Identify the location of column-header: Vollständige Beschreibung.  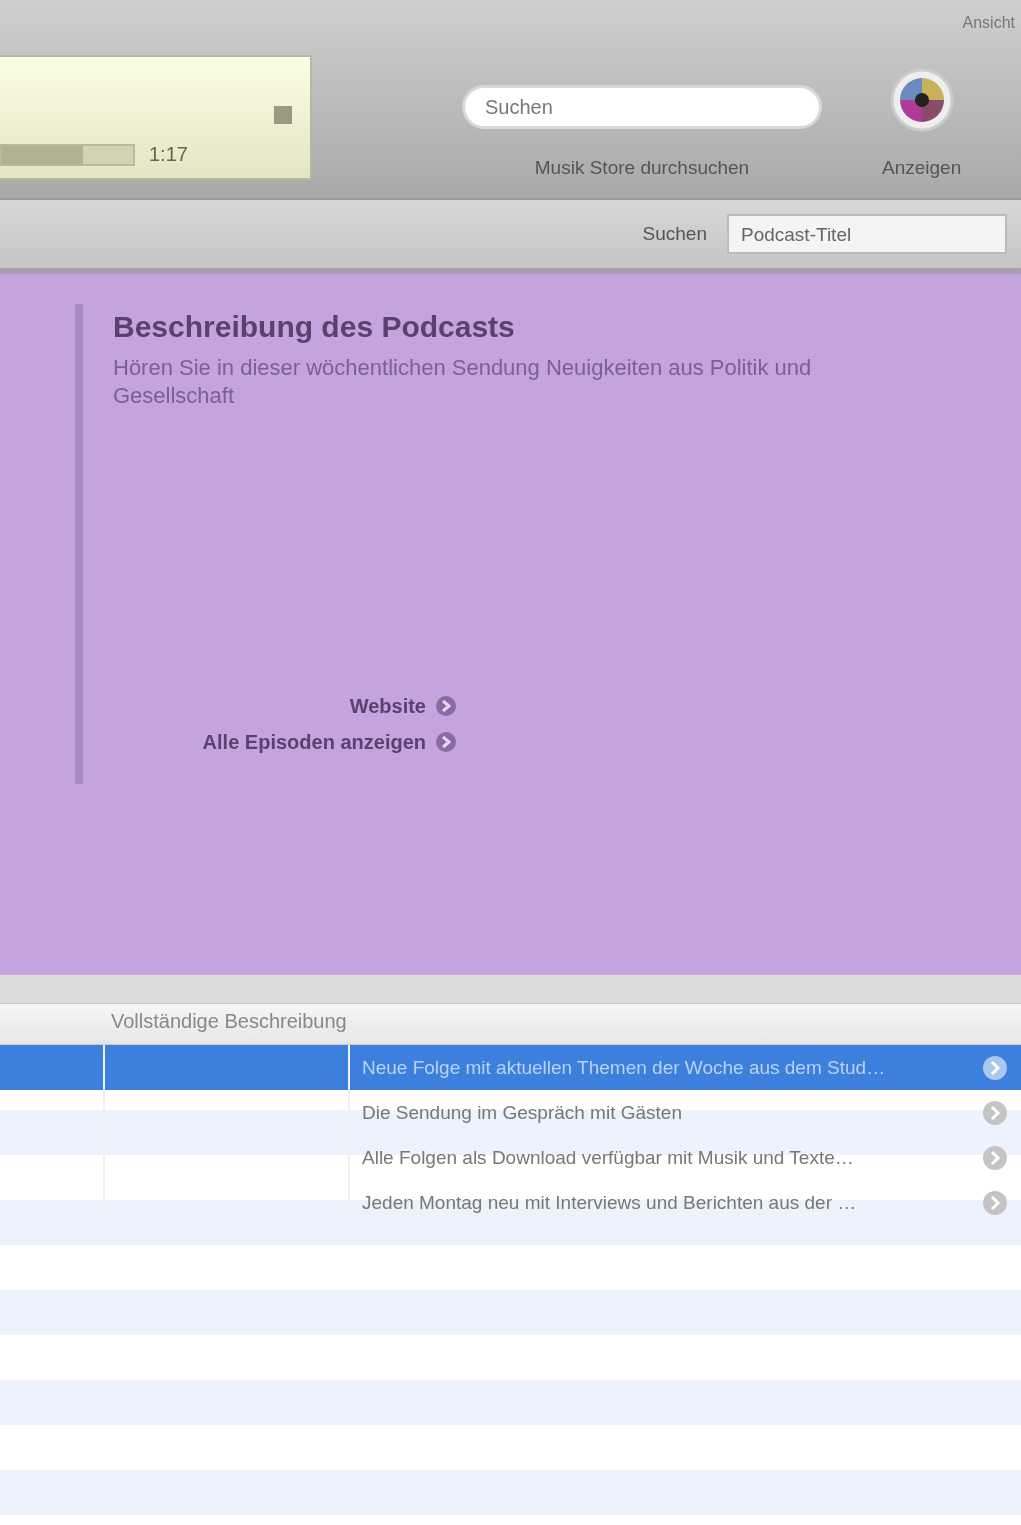
(510, 1024).